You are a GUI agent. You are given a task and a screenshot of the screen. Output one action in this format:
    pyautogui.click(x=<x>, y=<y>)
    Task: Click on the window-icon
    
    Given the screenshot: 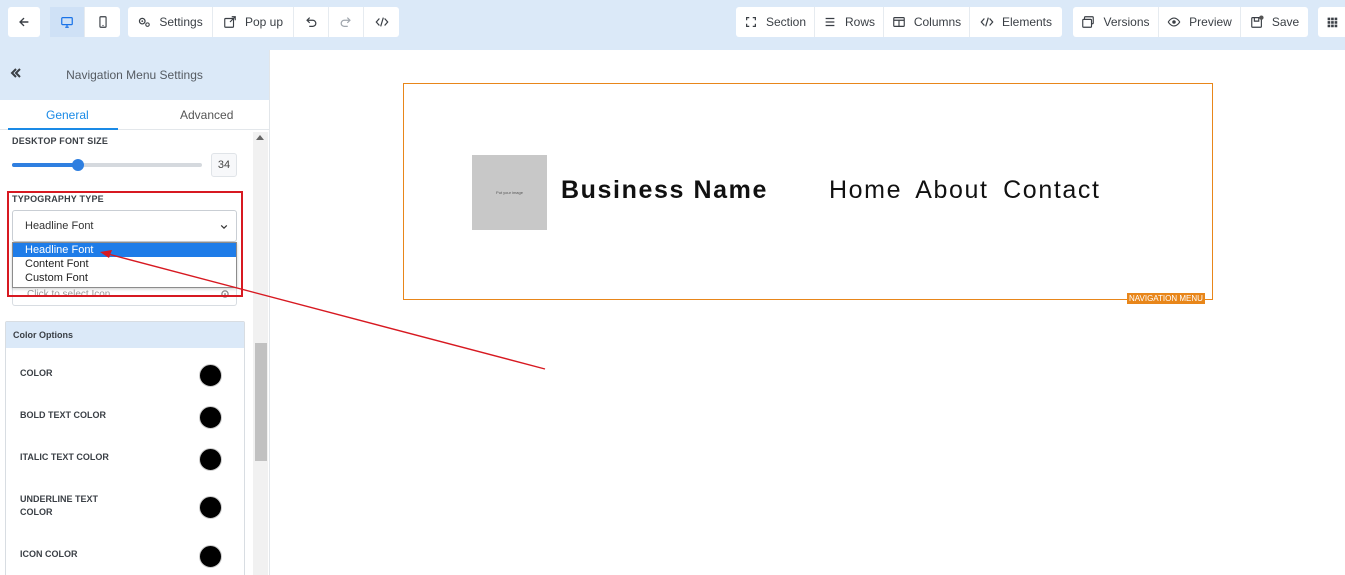 What is the action you would take?
    pyautogui.click(x=1088, y=22)
    